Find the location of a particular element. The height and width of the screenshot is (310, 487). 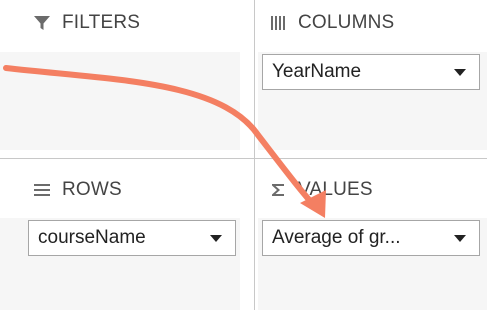

values-label: VALUES is located at coordinates (335, 189).